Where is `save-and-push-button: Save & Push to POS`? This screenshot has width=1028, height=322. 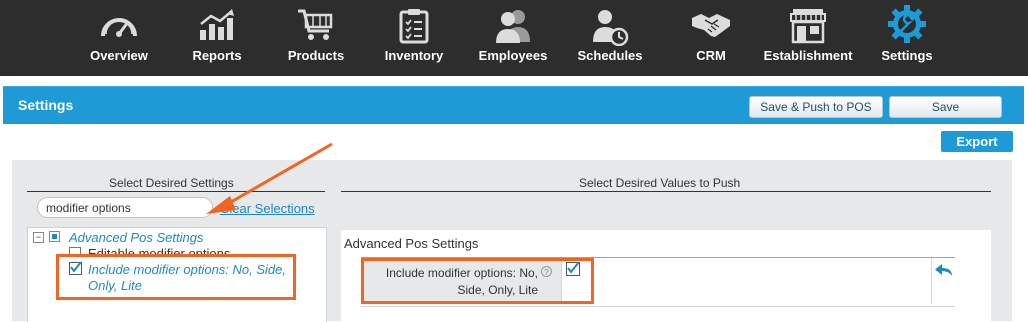
save-and-push-button: Save & Push to POS is located at coordinates (816, 107).